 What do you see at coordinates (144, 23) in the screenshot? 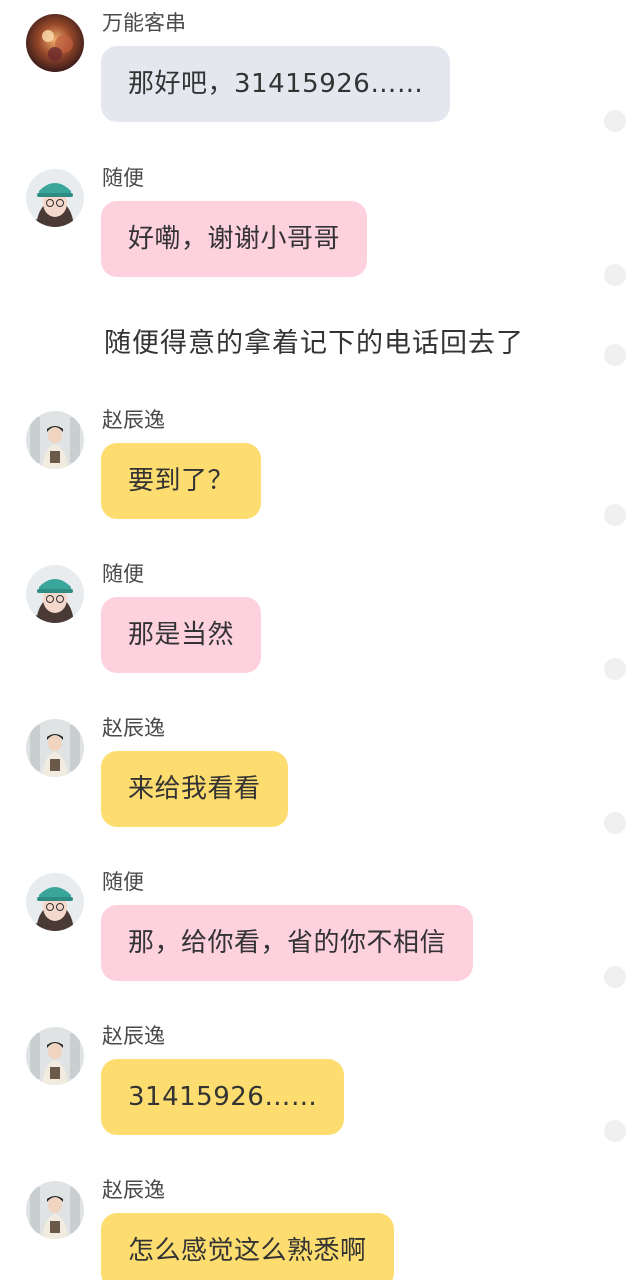
I see `speaker-name: 万能客串` at bounding box center [144, 23].